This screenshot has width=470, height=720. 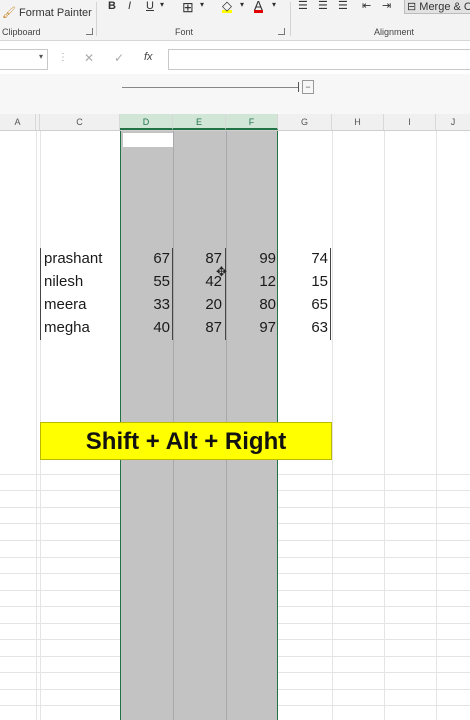 I want to click on font-color-icon: A, so click(x=258, y=6).